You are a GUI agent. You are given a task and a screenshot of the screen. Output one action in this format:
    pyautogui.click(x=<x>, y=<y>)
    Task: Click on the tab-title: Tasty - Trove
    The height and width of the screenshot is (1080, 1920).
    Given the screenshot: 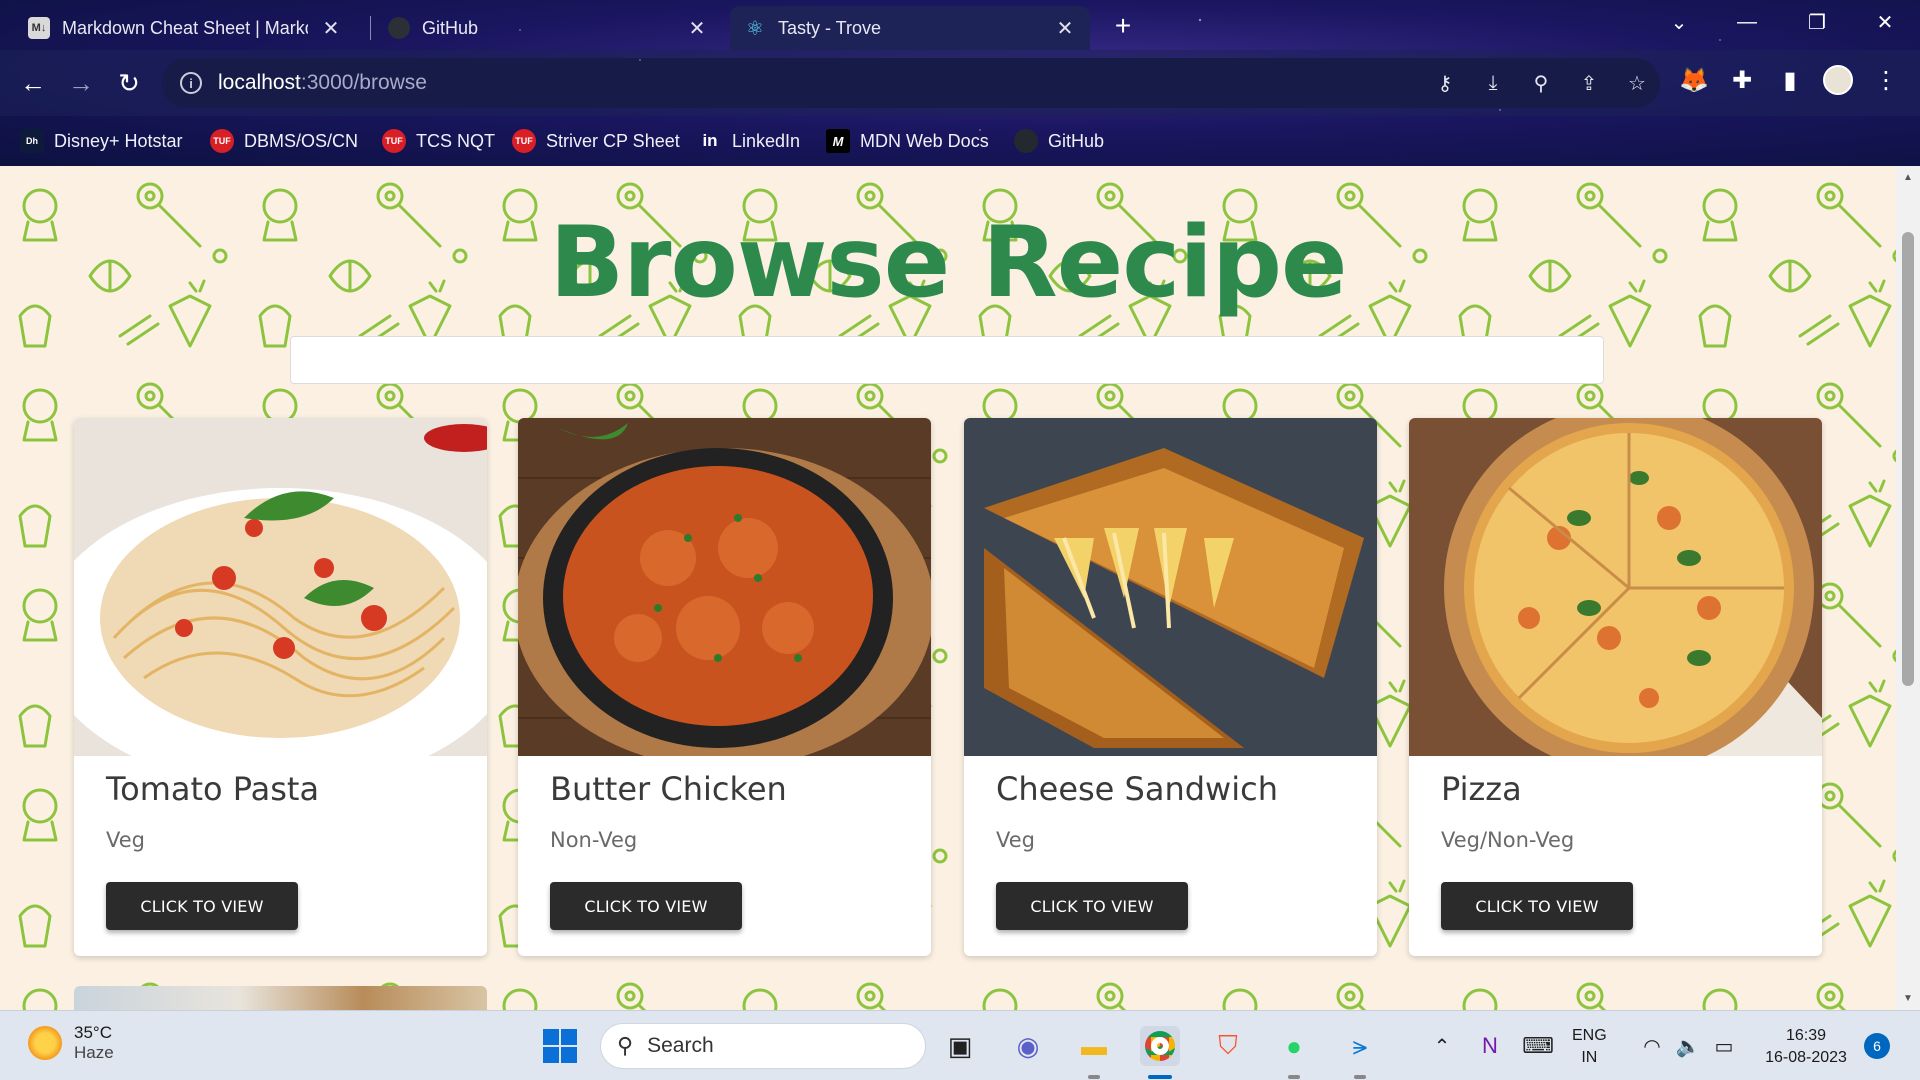 What is the action you would take?
    pyautogui.click(x=830, y=27)
    